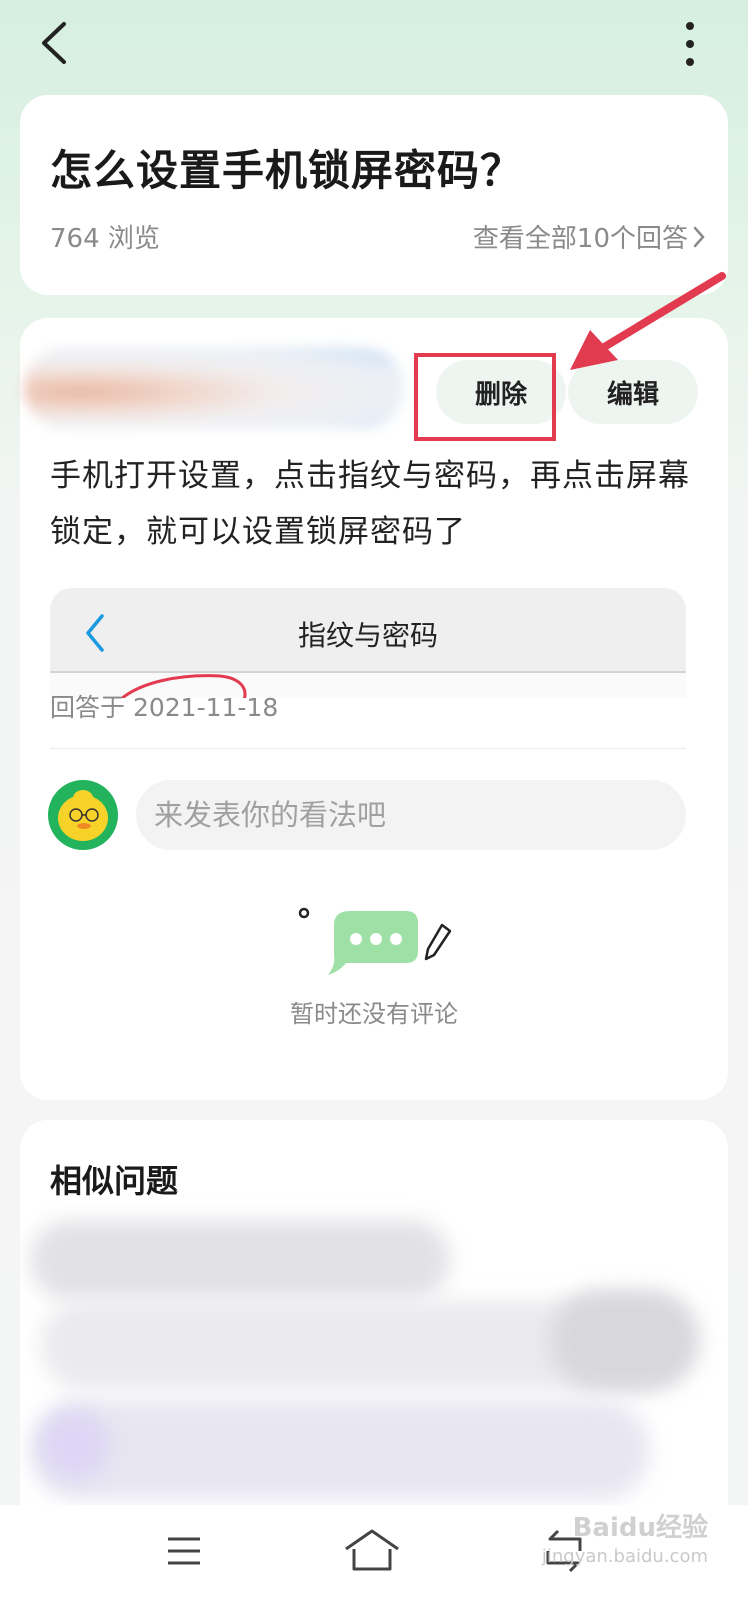 The image size is (748, 1600). I want to click on similar-questions-title: 相似问题, so click(114, 1181).